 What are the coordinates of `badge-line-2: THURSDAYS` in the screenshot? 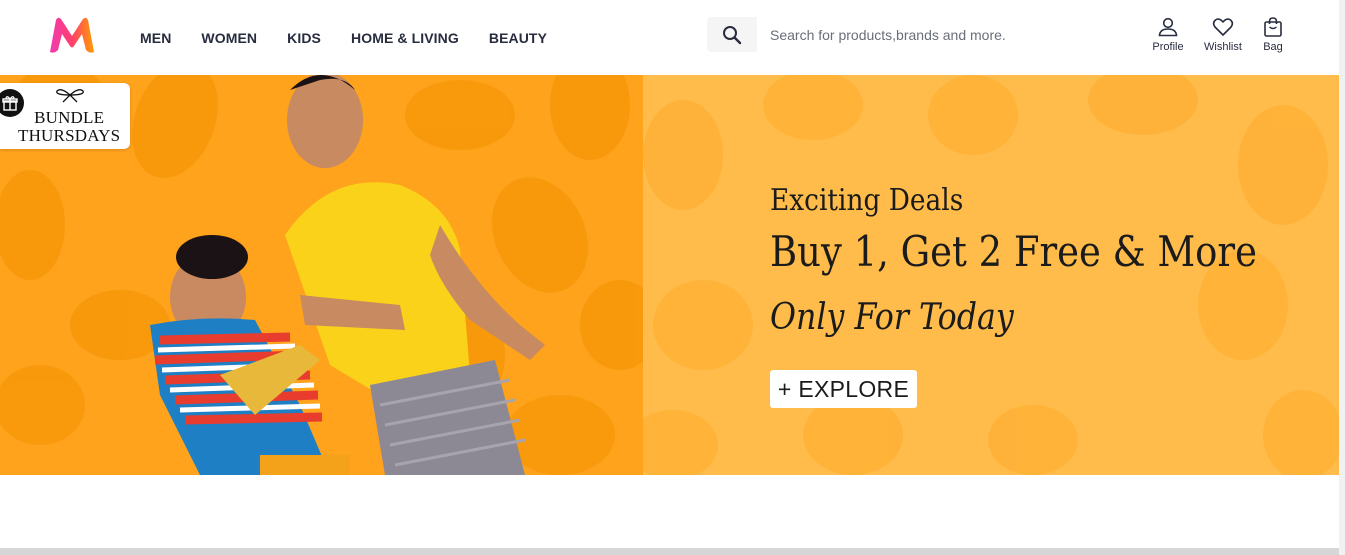 It's located at (69, 135).